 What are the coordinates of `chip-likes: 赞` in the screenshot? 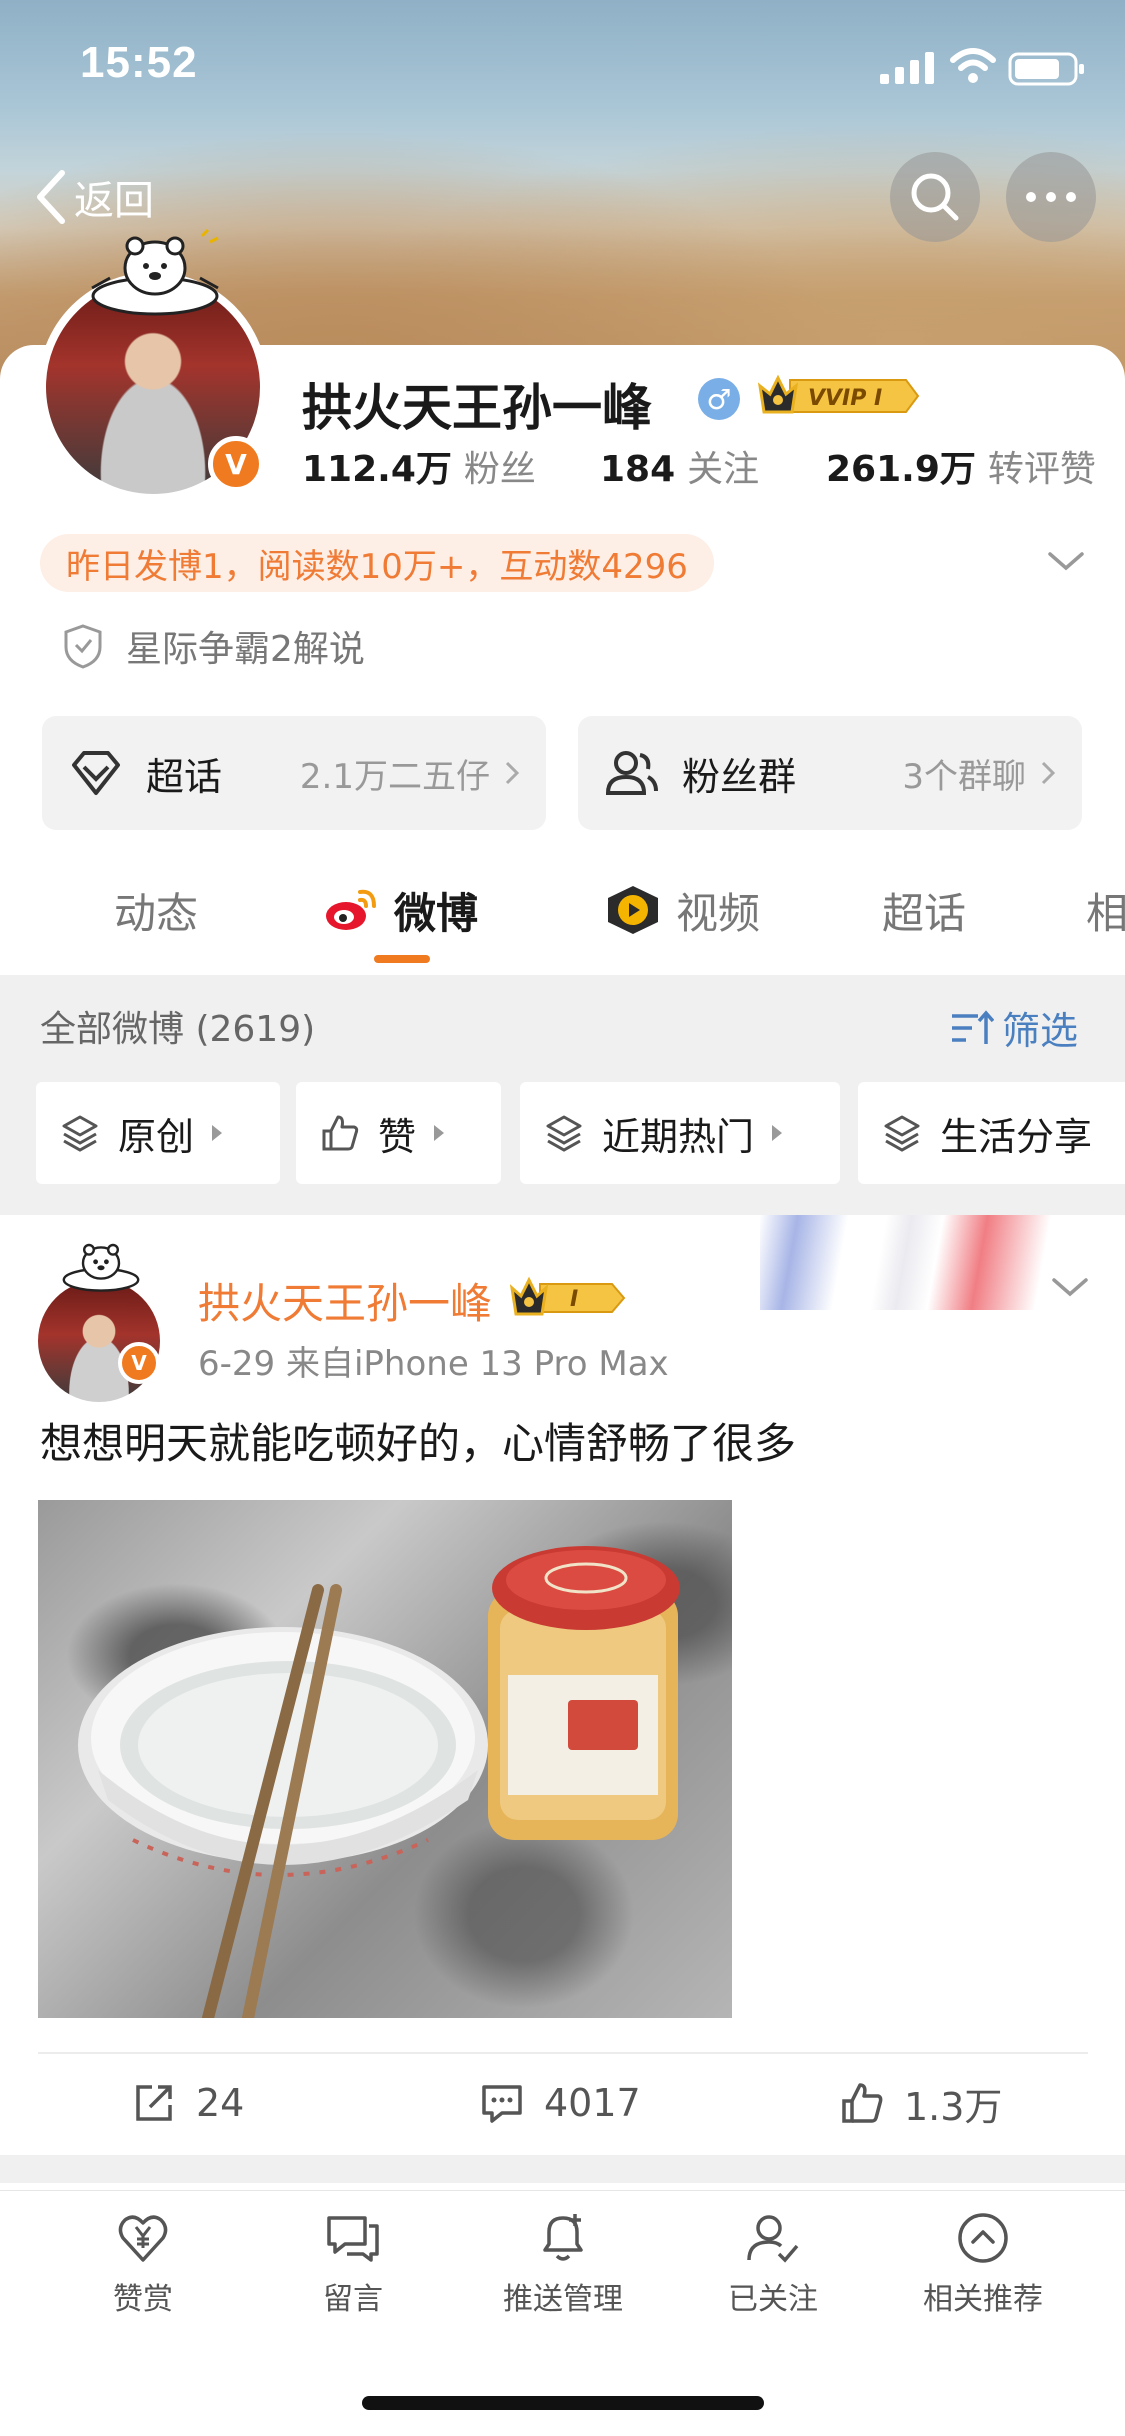 It's located at (398, 1133).